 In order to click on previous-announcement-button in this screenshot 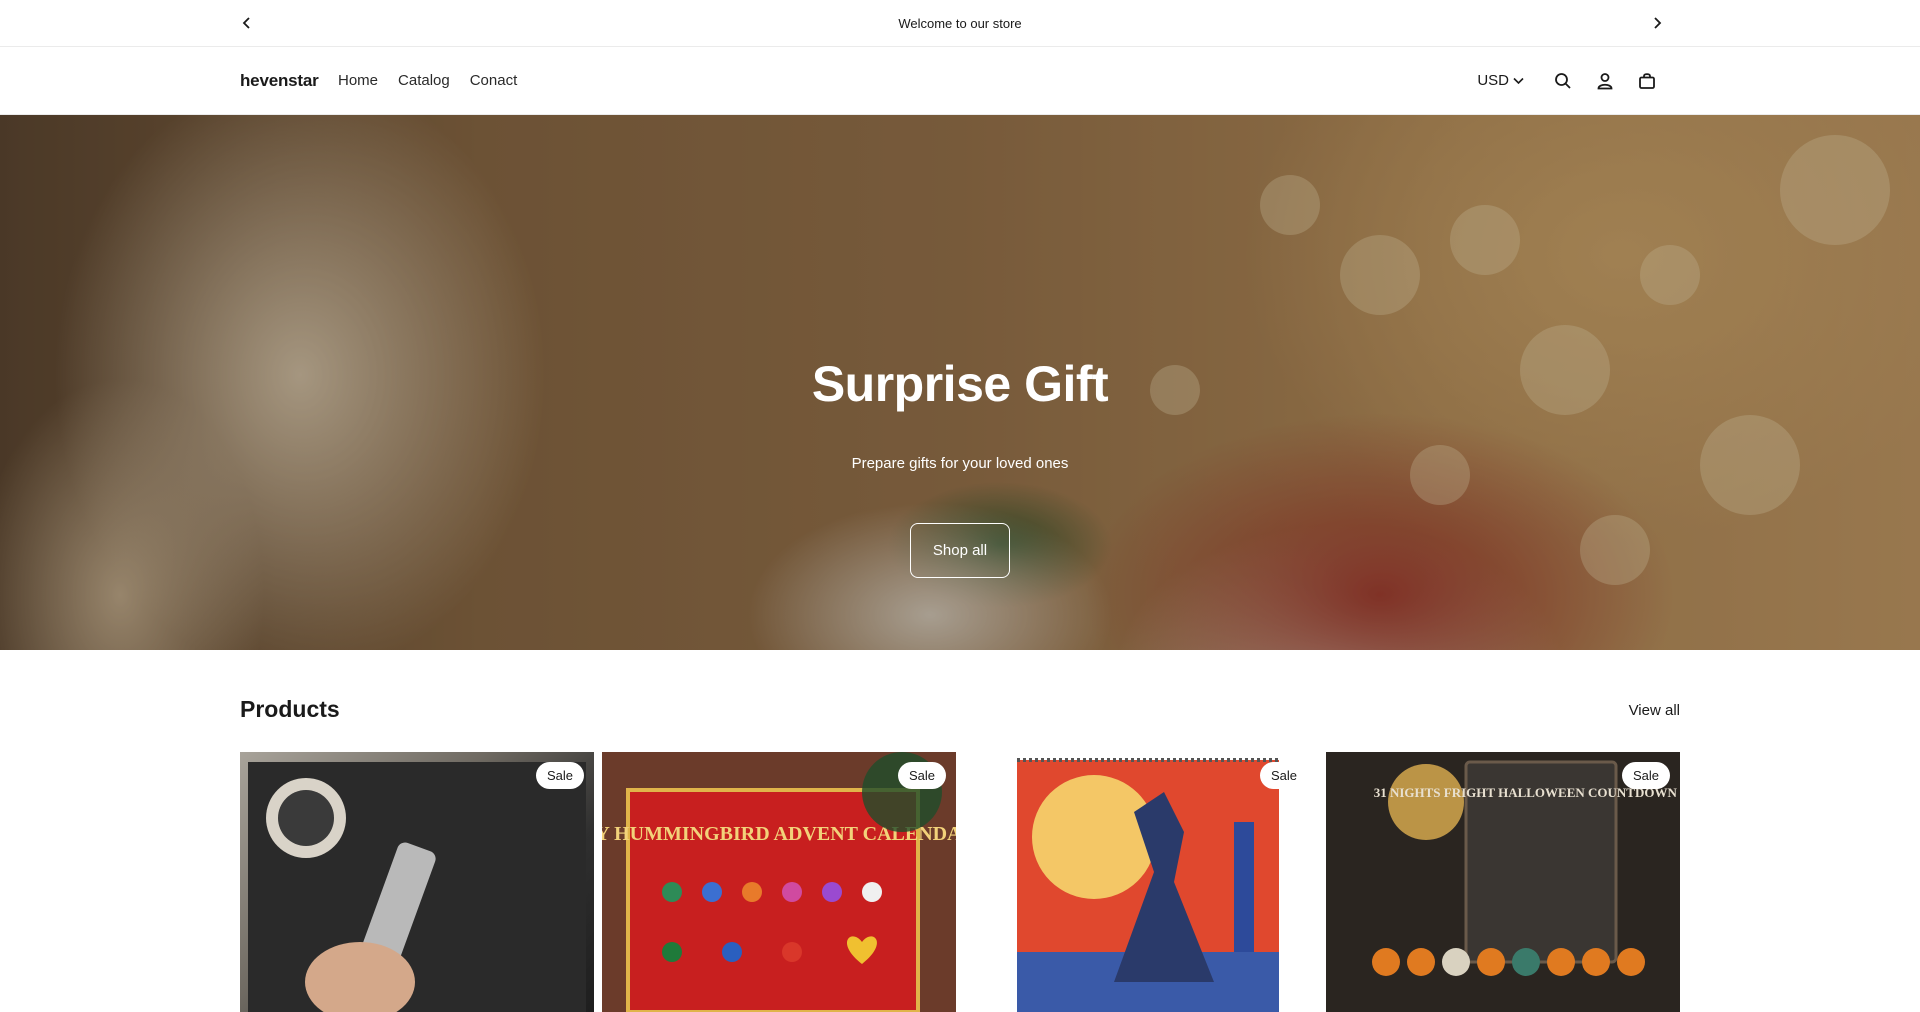, I will do `click(247, 23)`.